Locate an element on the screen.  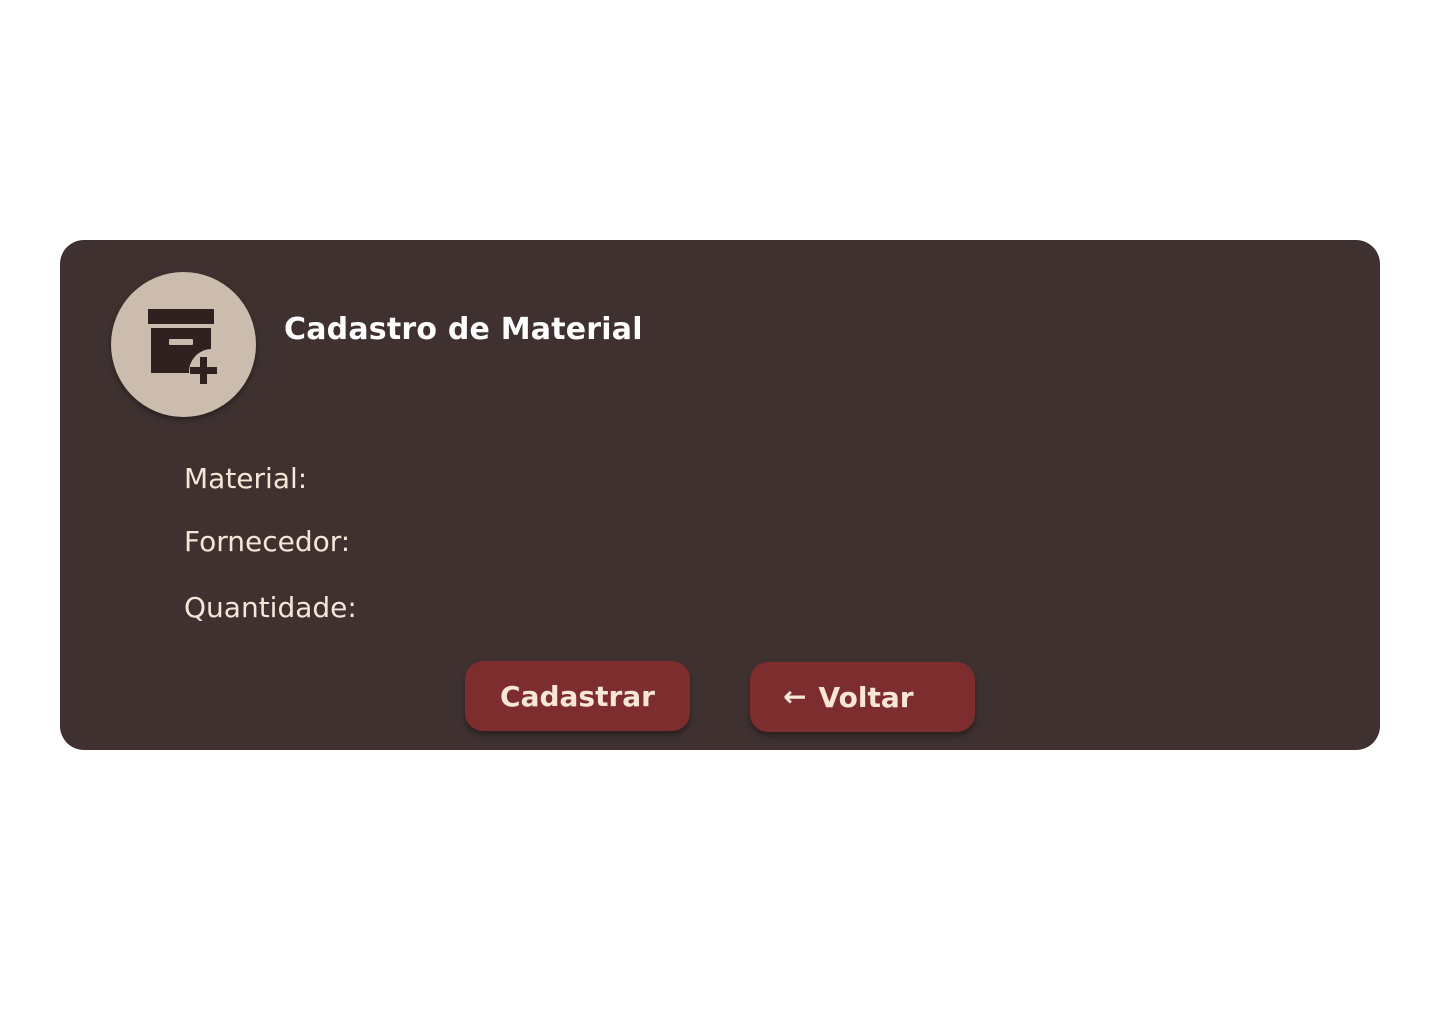
arrow-left-icon: ← is located at coordinates (795, 696).